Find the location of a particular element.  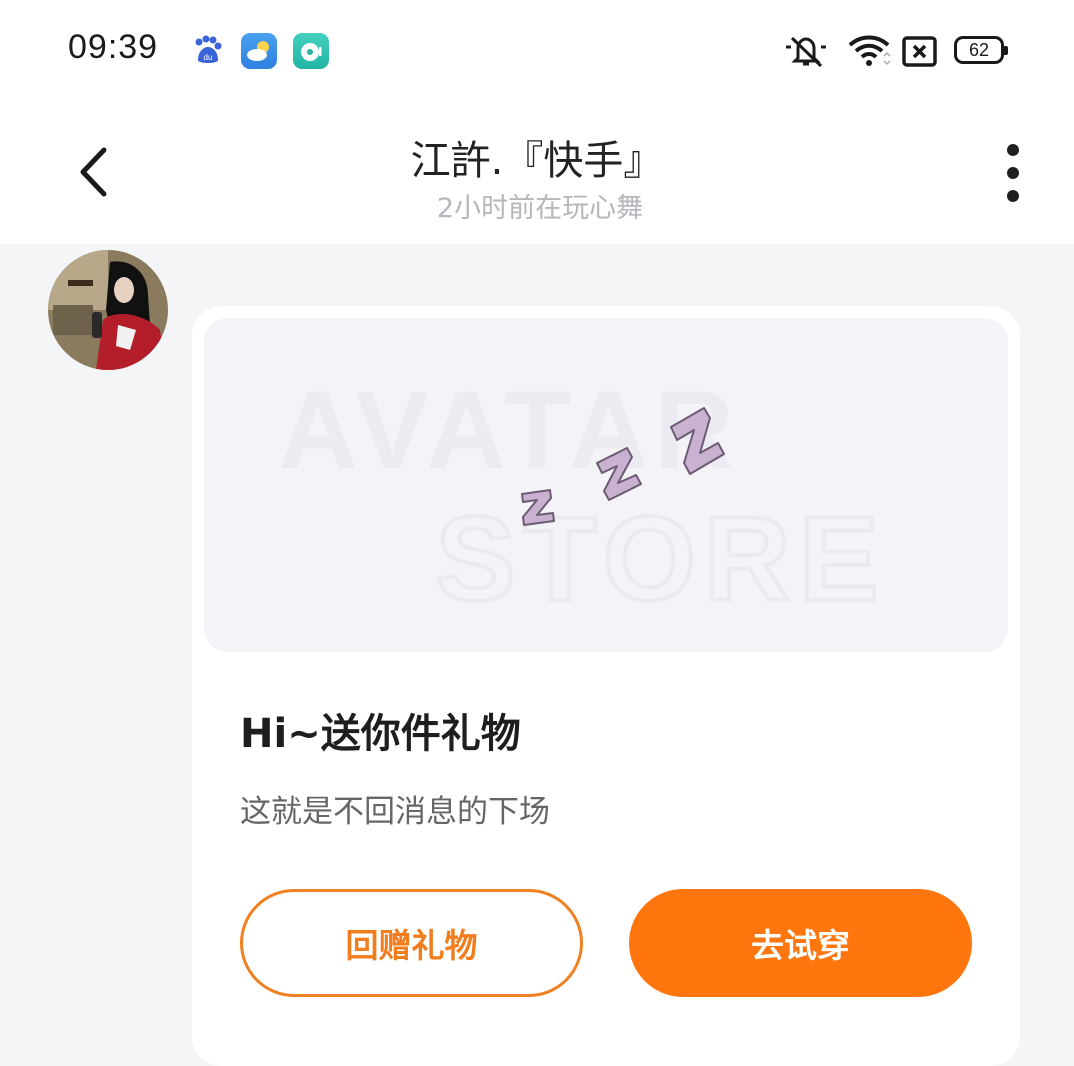

sleeping-zzz-illustration: AVATAR STORE is located at coordinates (582, 498).